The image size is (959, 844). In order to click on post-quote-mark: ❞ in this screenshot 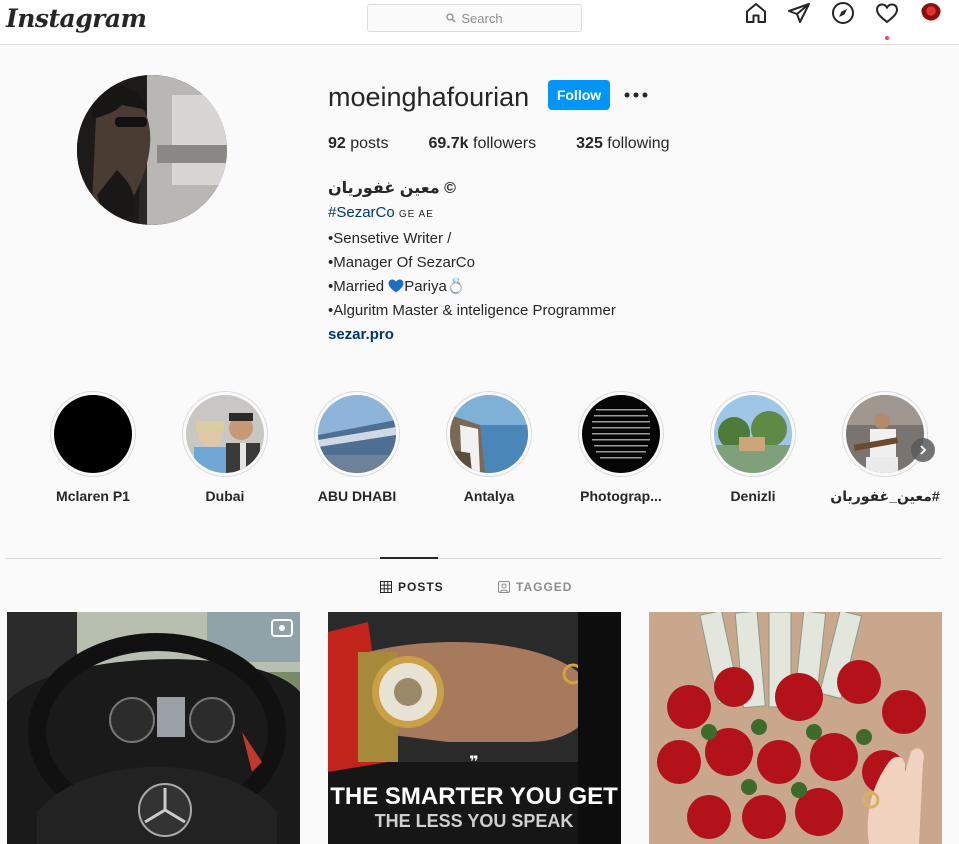, I will do `click(473, 761)`.